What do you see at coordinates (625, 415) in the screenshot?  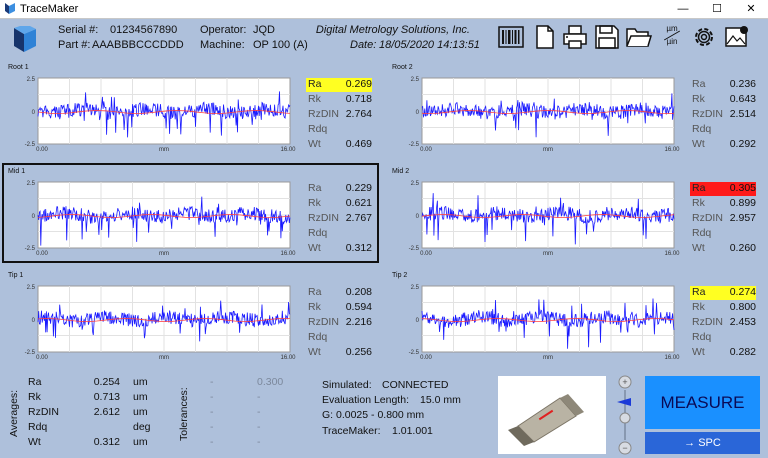 I see `zoom-slider: + −` at bounding box center [625, 415].